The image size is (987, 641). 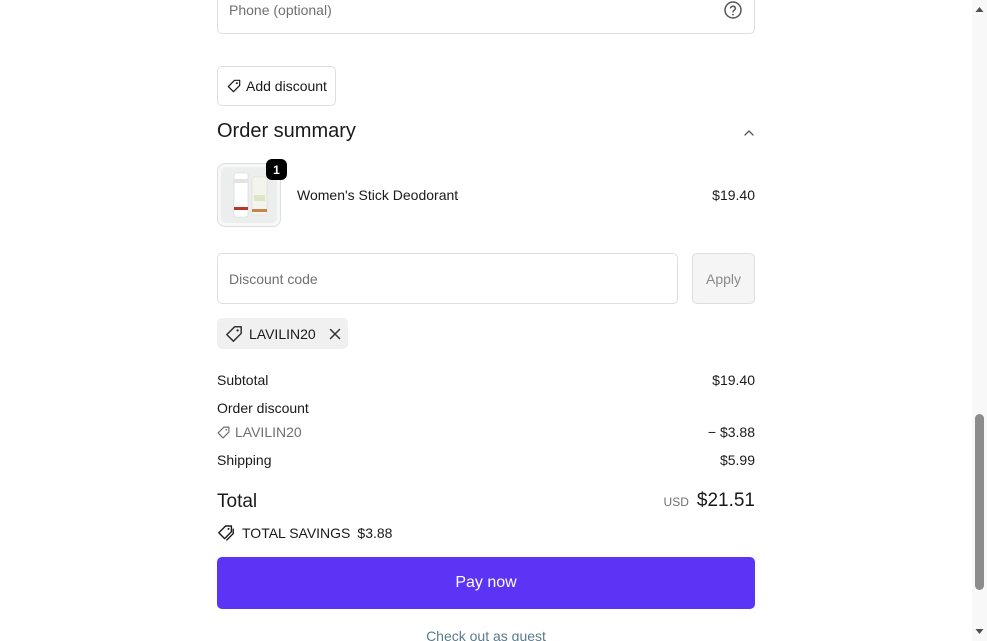 I want to click on total-amount-group: USD $21.51, so click(x=709, y=501).